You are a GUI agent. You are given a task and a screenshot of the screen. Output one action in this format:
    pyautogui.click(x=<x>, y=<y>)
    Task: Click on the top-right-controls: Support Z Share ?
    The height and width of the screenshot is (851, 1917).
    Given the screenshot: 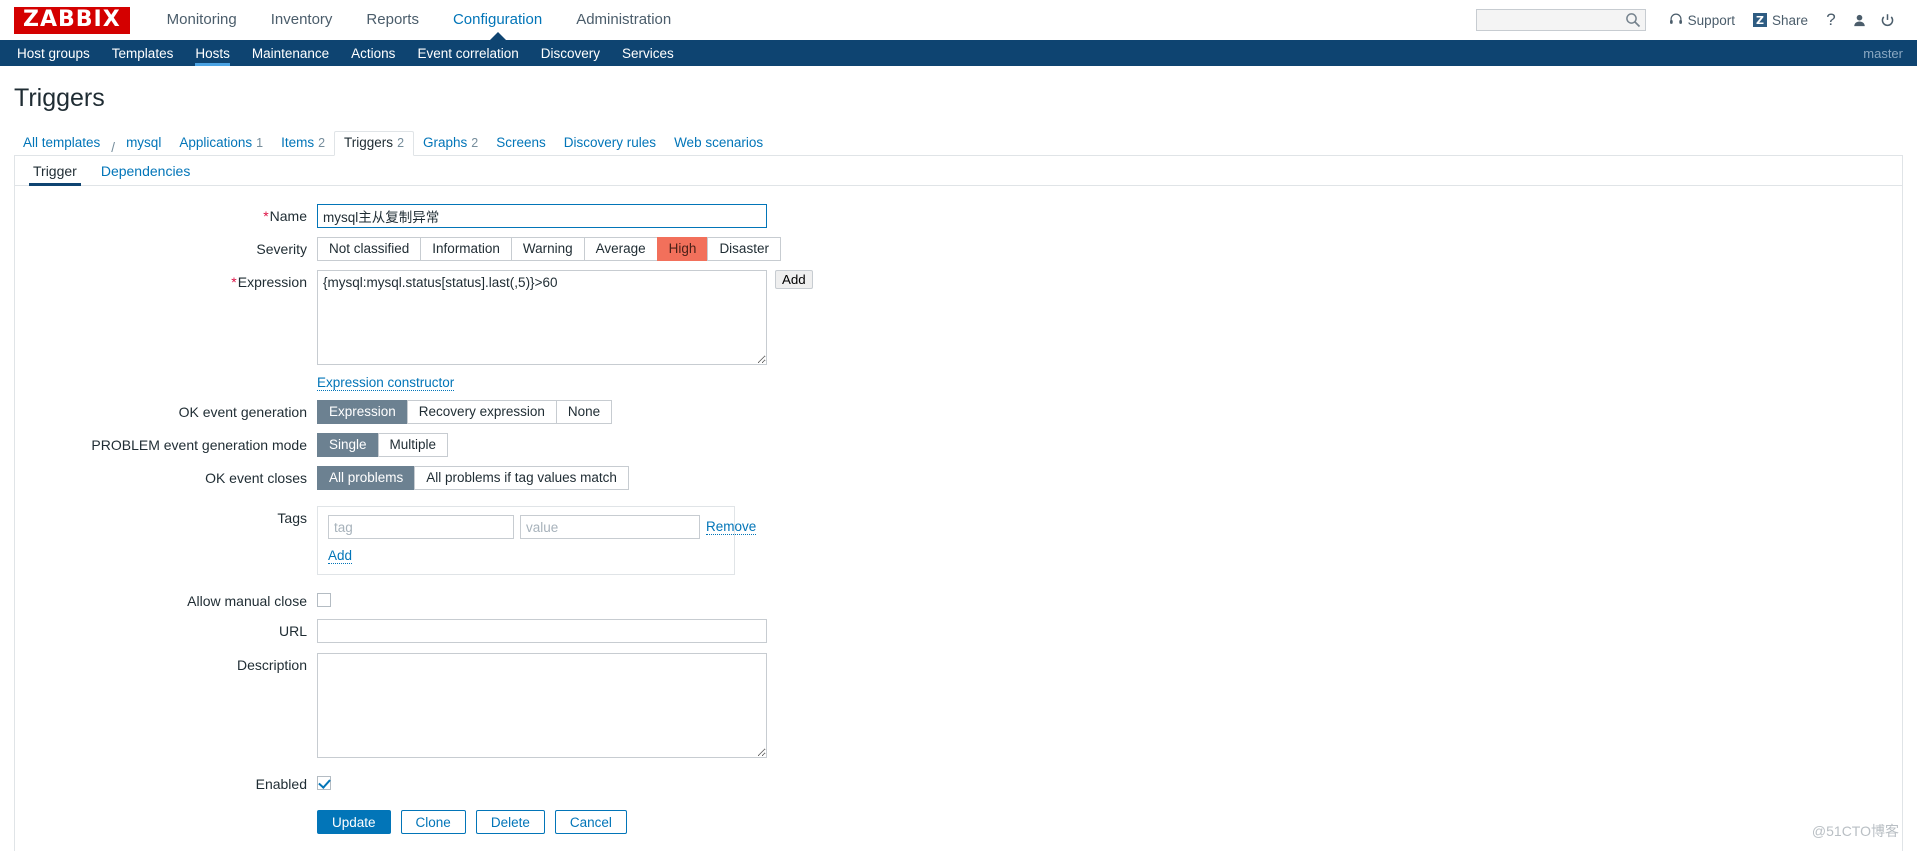 What is the action you would take?
    pyautogui.click(x=1688, y=20)
    